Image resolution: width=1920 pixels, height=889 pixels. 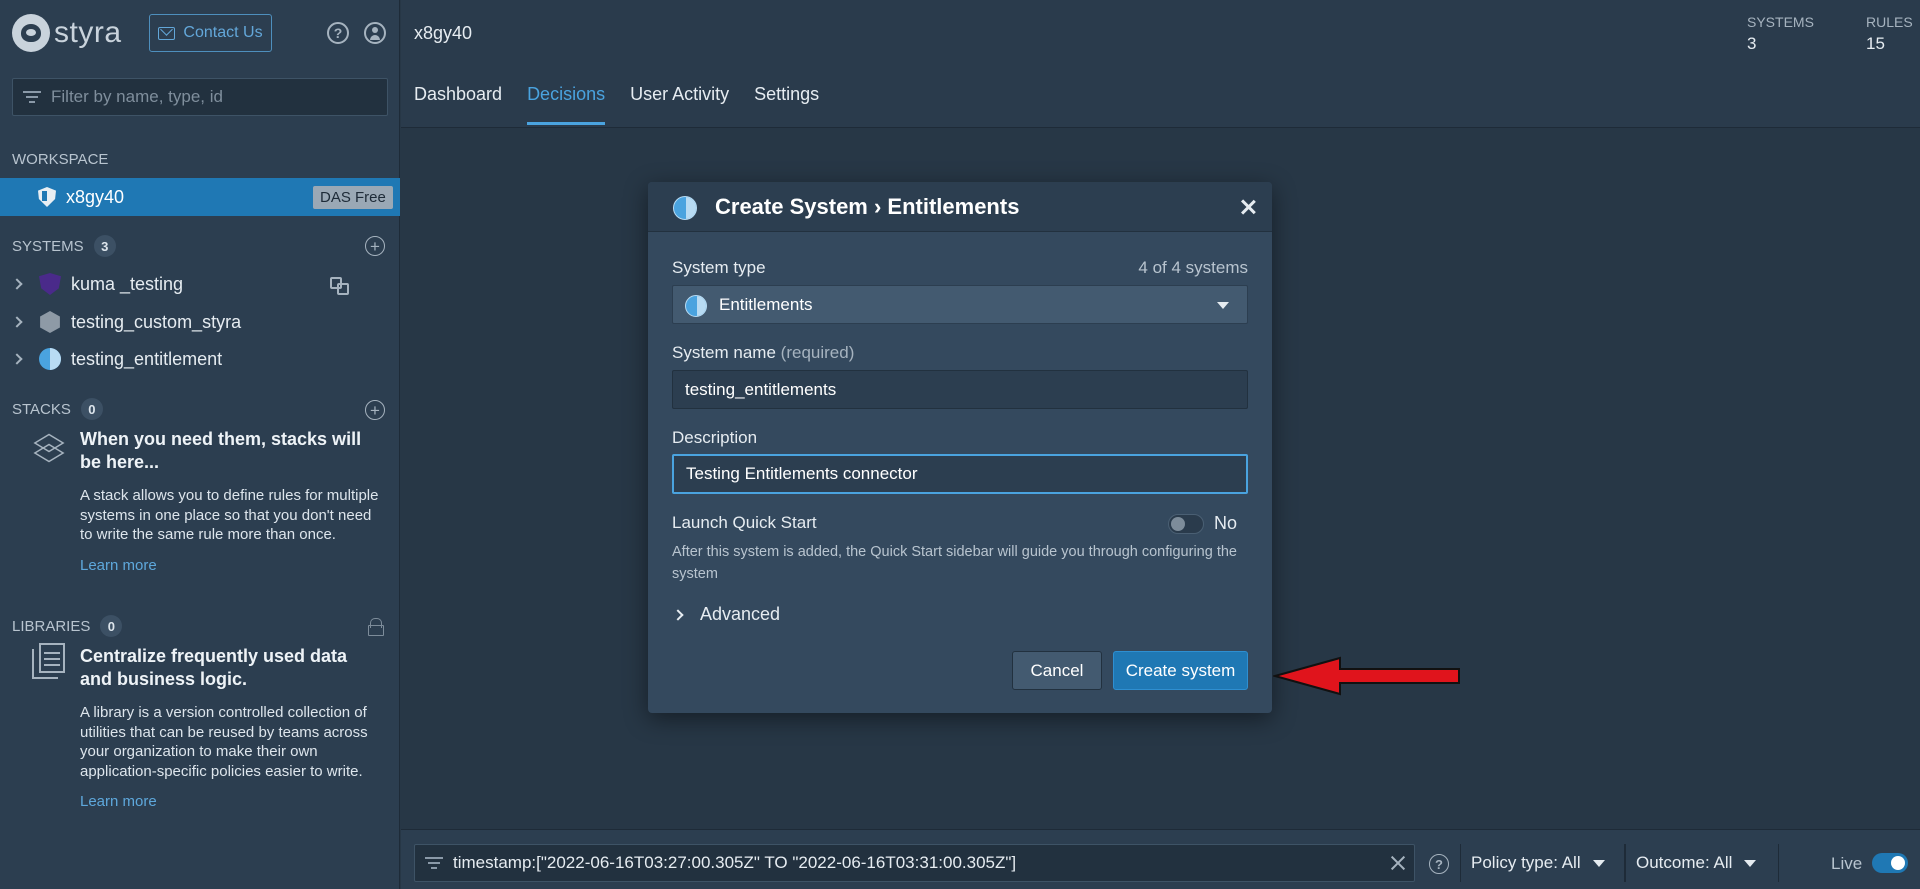 I want to click on stacks-section-label: STACKS 0, so click(x=57, y=409).